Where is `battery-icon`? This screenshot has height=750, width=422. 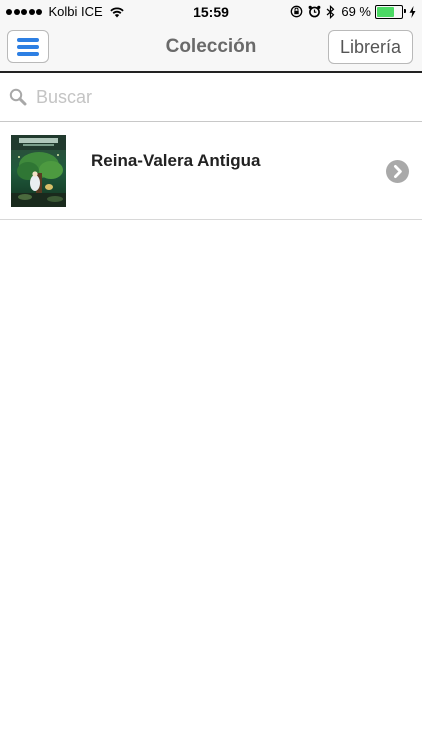
battery-icon is located at coordinates (390, 11).